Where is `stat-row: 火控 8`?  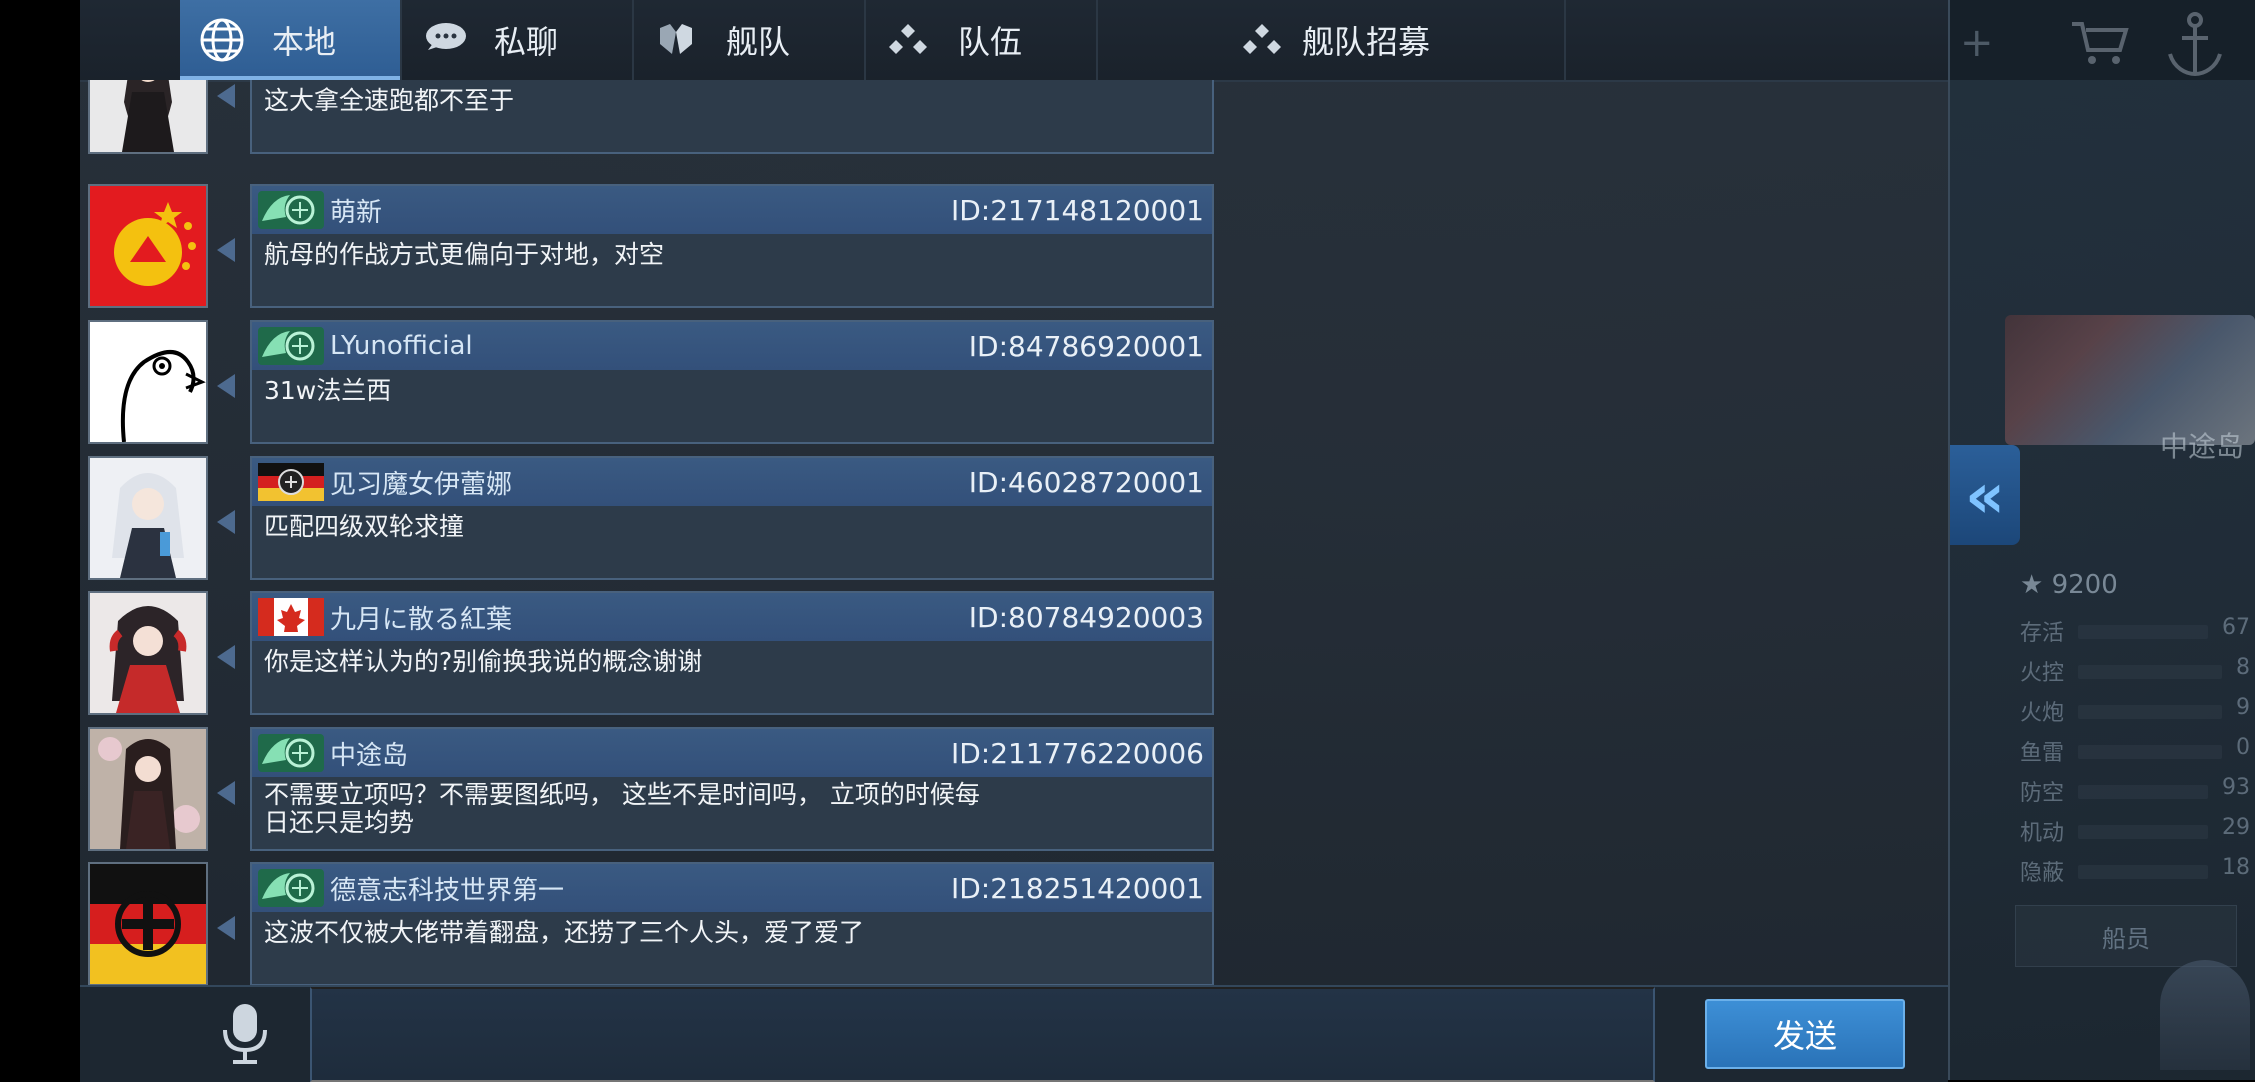
stat-row: 火控 8 is located at coordinates (2135, 670).